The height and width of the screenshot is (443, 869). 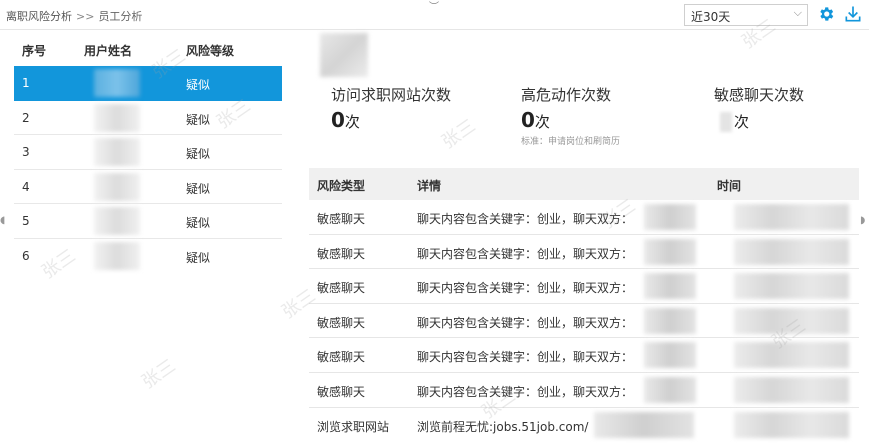 I want to click on watermark: 张三, so click(x=159, y=374).